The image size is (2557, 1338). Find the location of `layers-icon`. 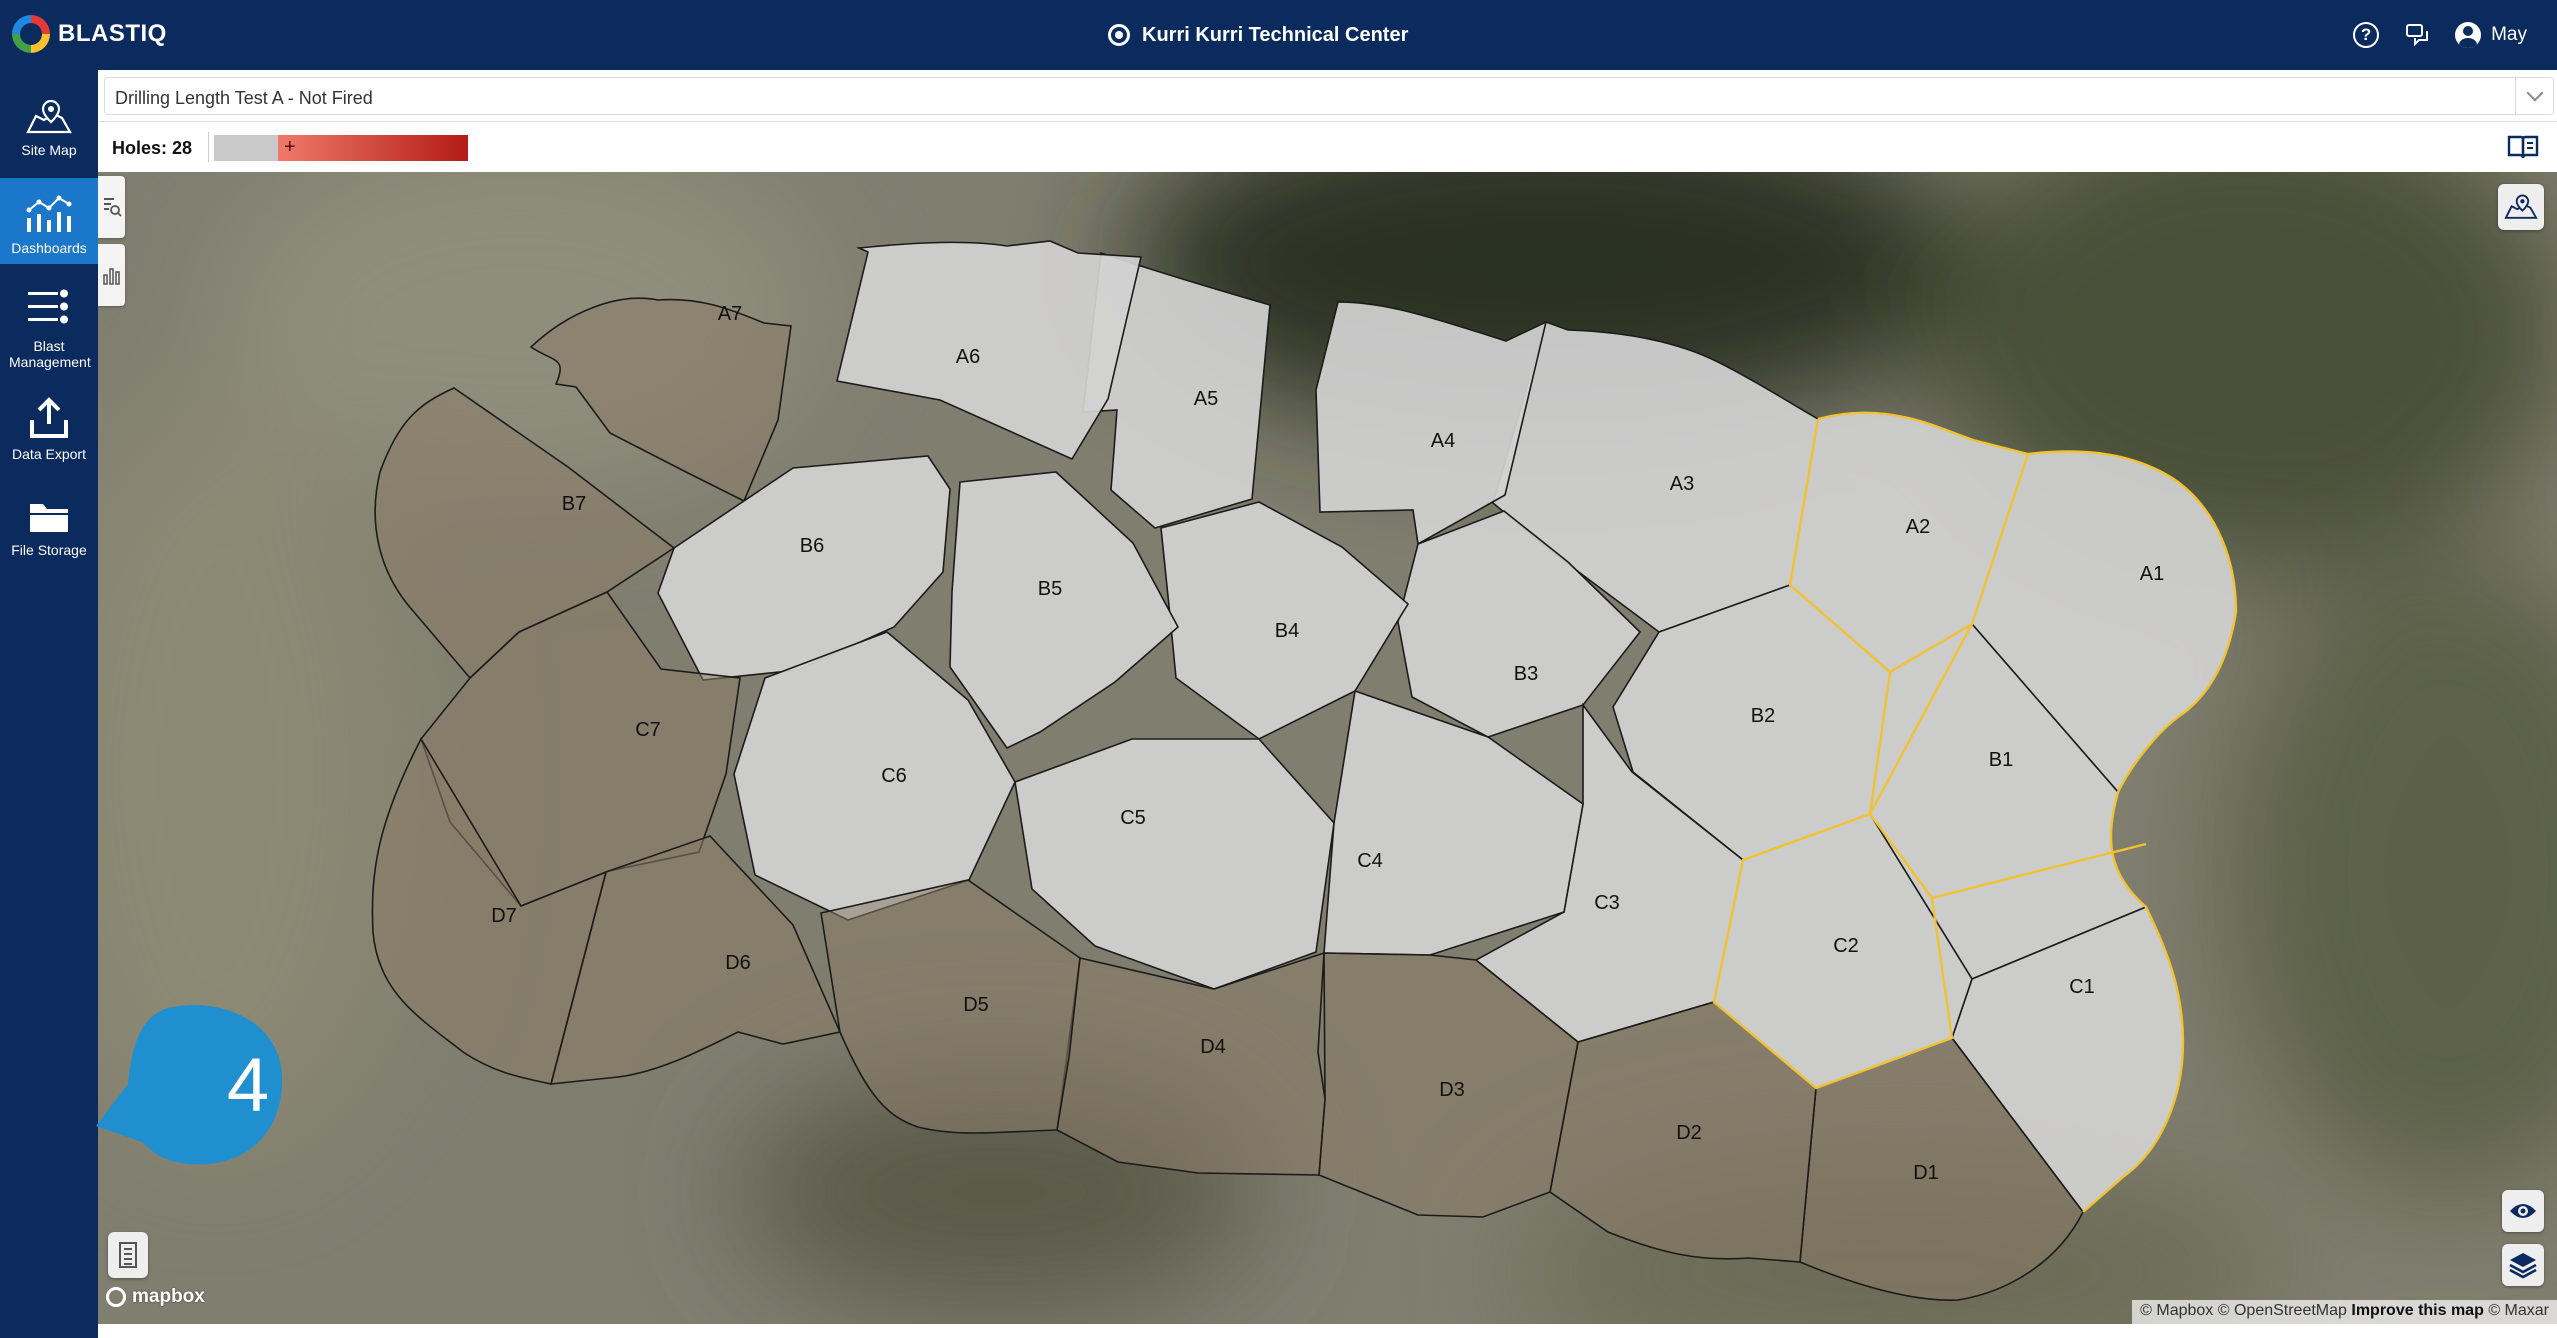

layers-icon is located at coordinates (2523, 1266).